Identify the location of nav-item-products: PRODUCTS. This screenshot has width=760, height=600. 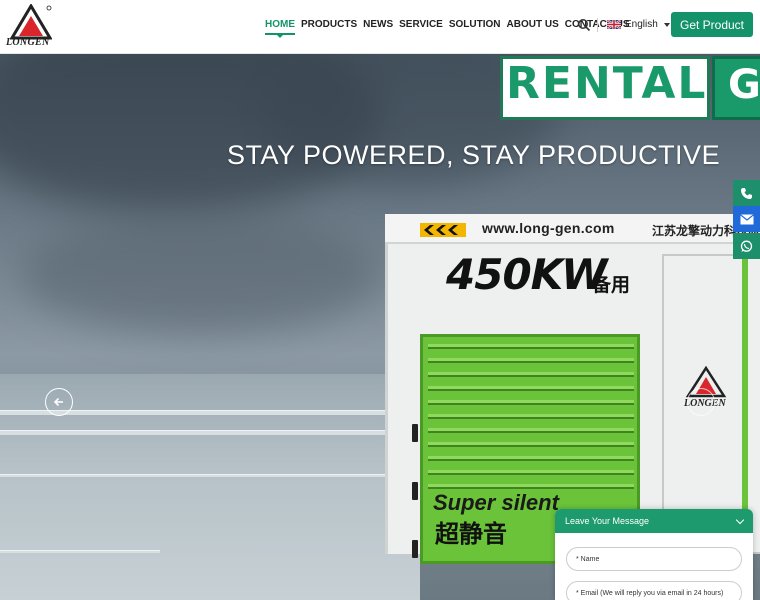
(329, 24).